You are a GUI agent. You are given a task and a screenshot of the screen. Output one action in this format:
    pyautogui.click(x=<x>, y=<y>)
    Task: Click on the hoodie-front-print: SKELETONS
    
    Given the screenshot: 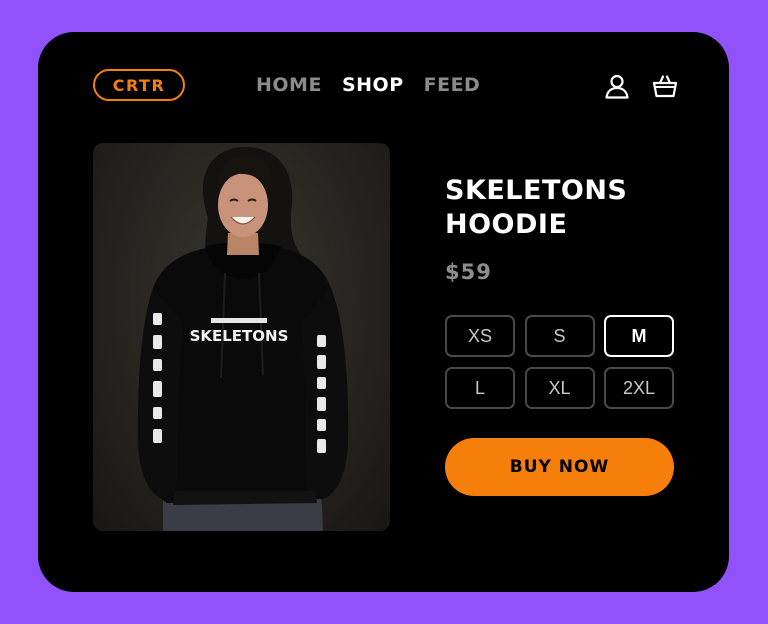 What is the action you would take?
    pyautogui.click(x=239, y=336)
    